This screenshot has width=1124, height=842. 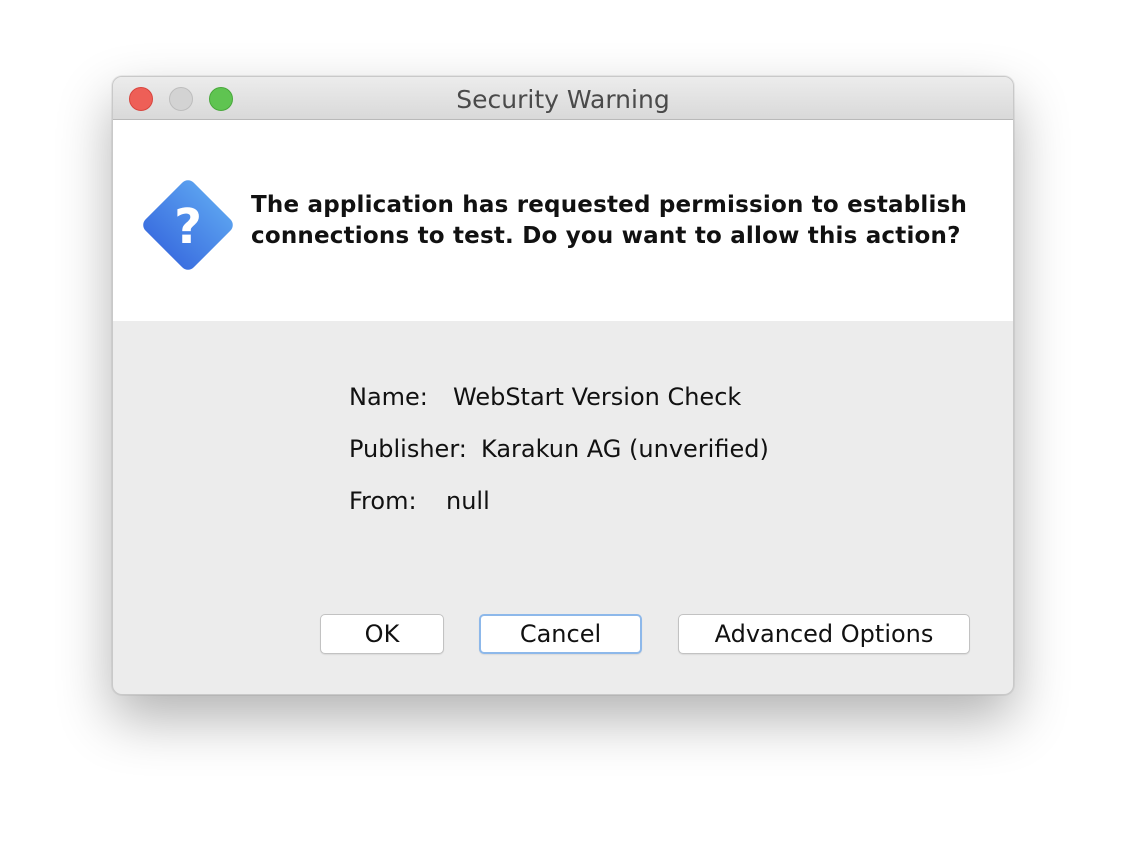 I want to click on name-value: WebStart Version Check, so click(x=597, y=397).